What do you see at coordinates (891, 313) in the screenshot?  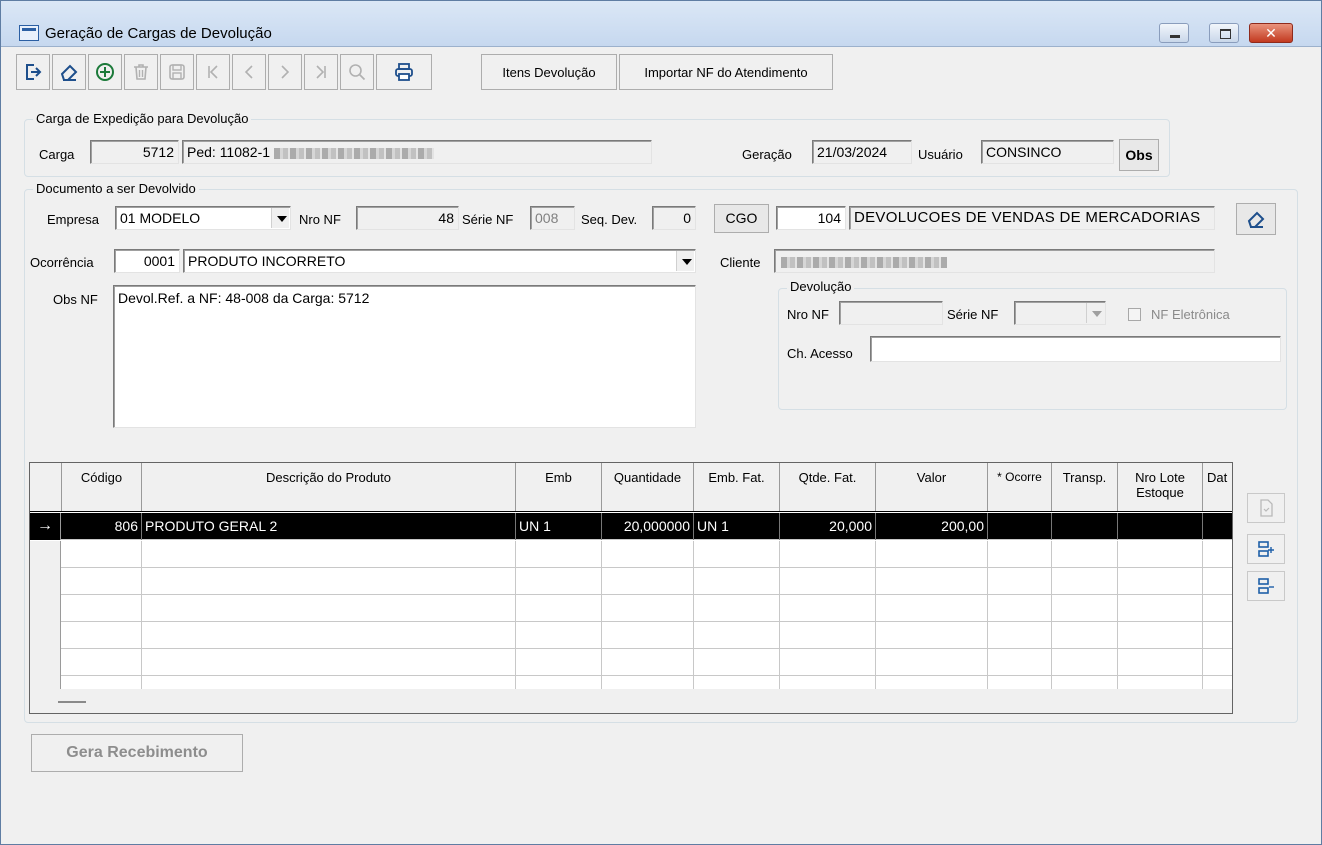 I see `devolucao-nro-nf-field` at bounding box center [891, 313].